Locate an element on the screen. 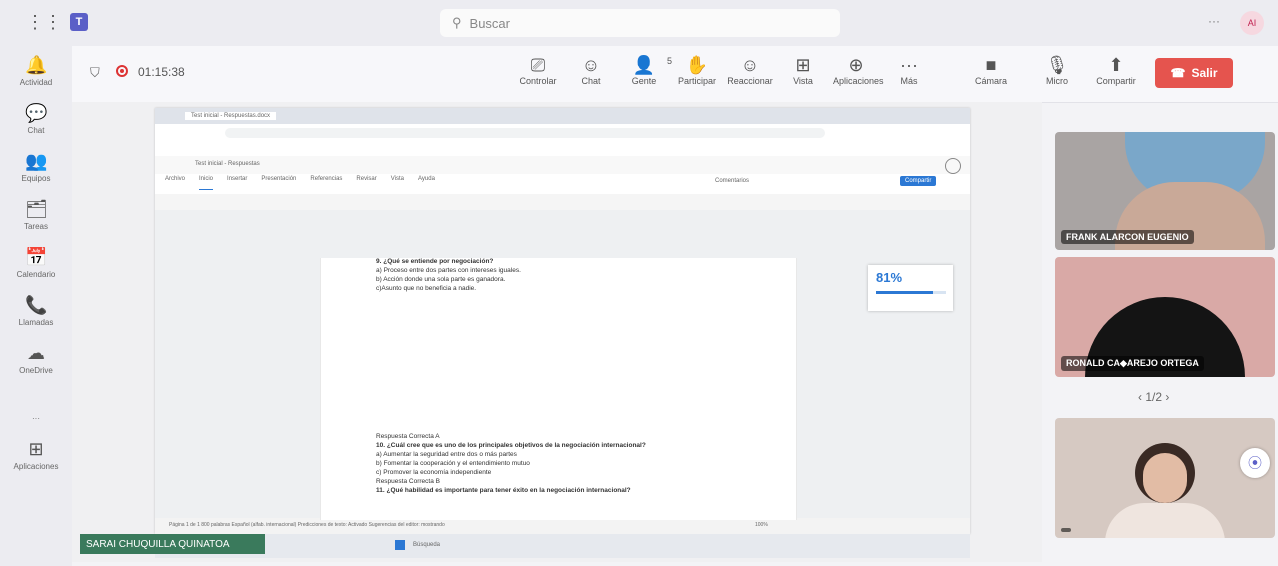  search-input: ⚲ Buscar is located at coordinates (640, 23).